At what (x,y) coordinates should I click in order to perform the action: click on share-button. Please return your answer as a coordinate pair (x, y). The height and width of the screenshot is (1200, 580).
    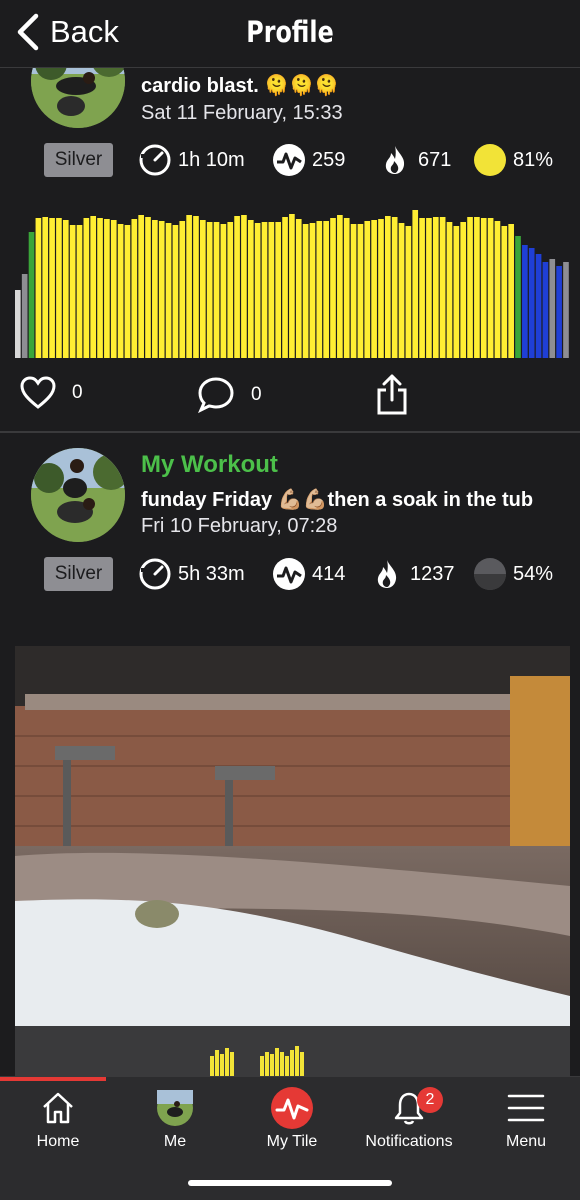
    Looking at the image, I should click on (392, 394).